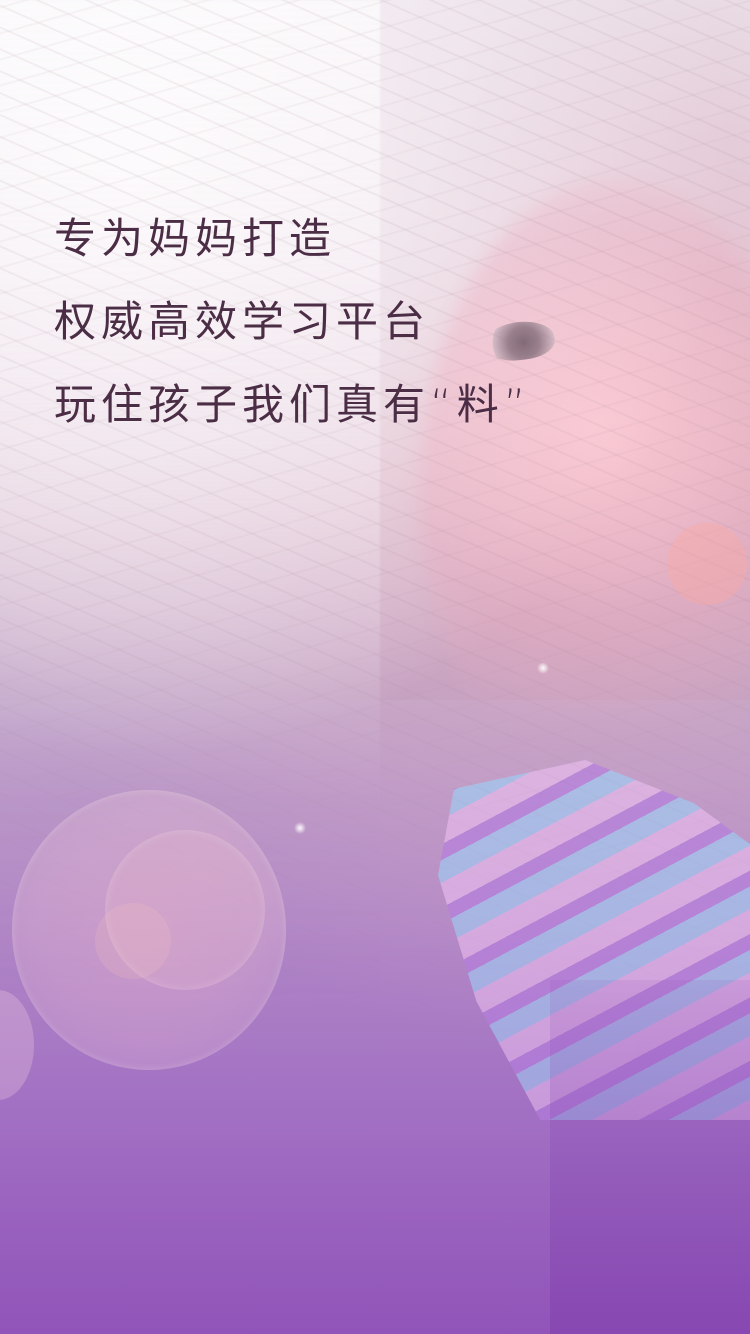  Describe the element at coordinates (242, 321) in the screenshot. I see `headline-line-2: 权威高效学习平台` at that location.